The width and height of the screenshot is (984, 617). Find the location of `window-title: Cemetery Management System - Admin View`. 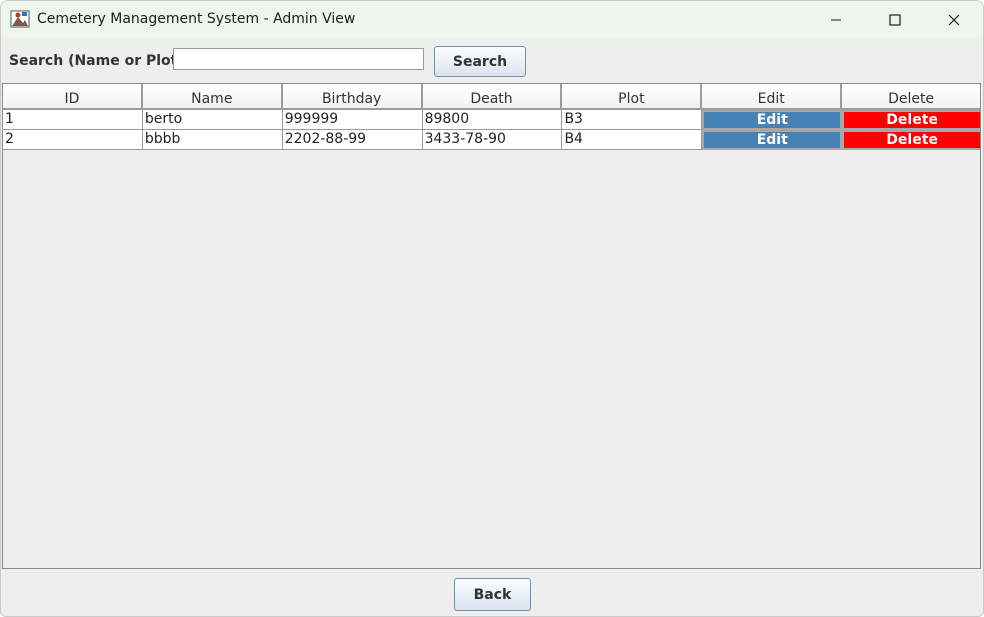

window-title: Cemetery Management System - Admin View is located at coordinates (196, 19).